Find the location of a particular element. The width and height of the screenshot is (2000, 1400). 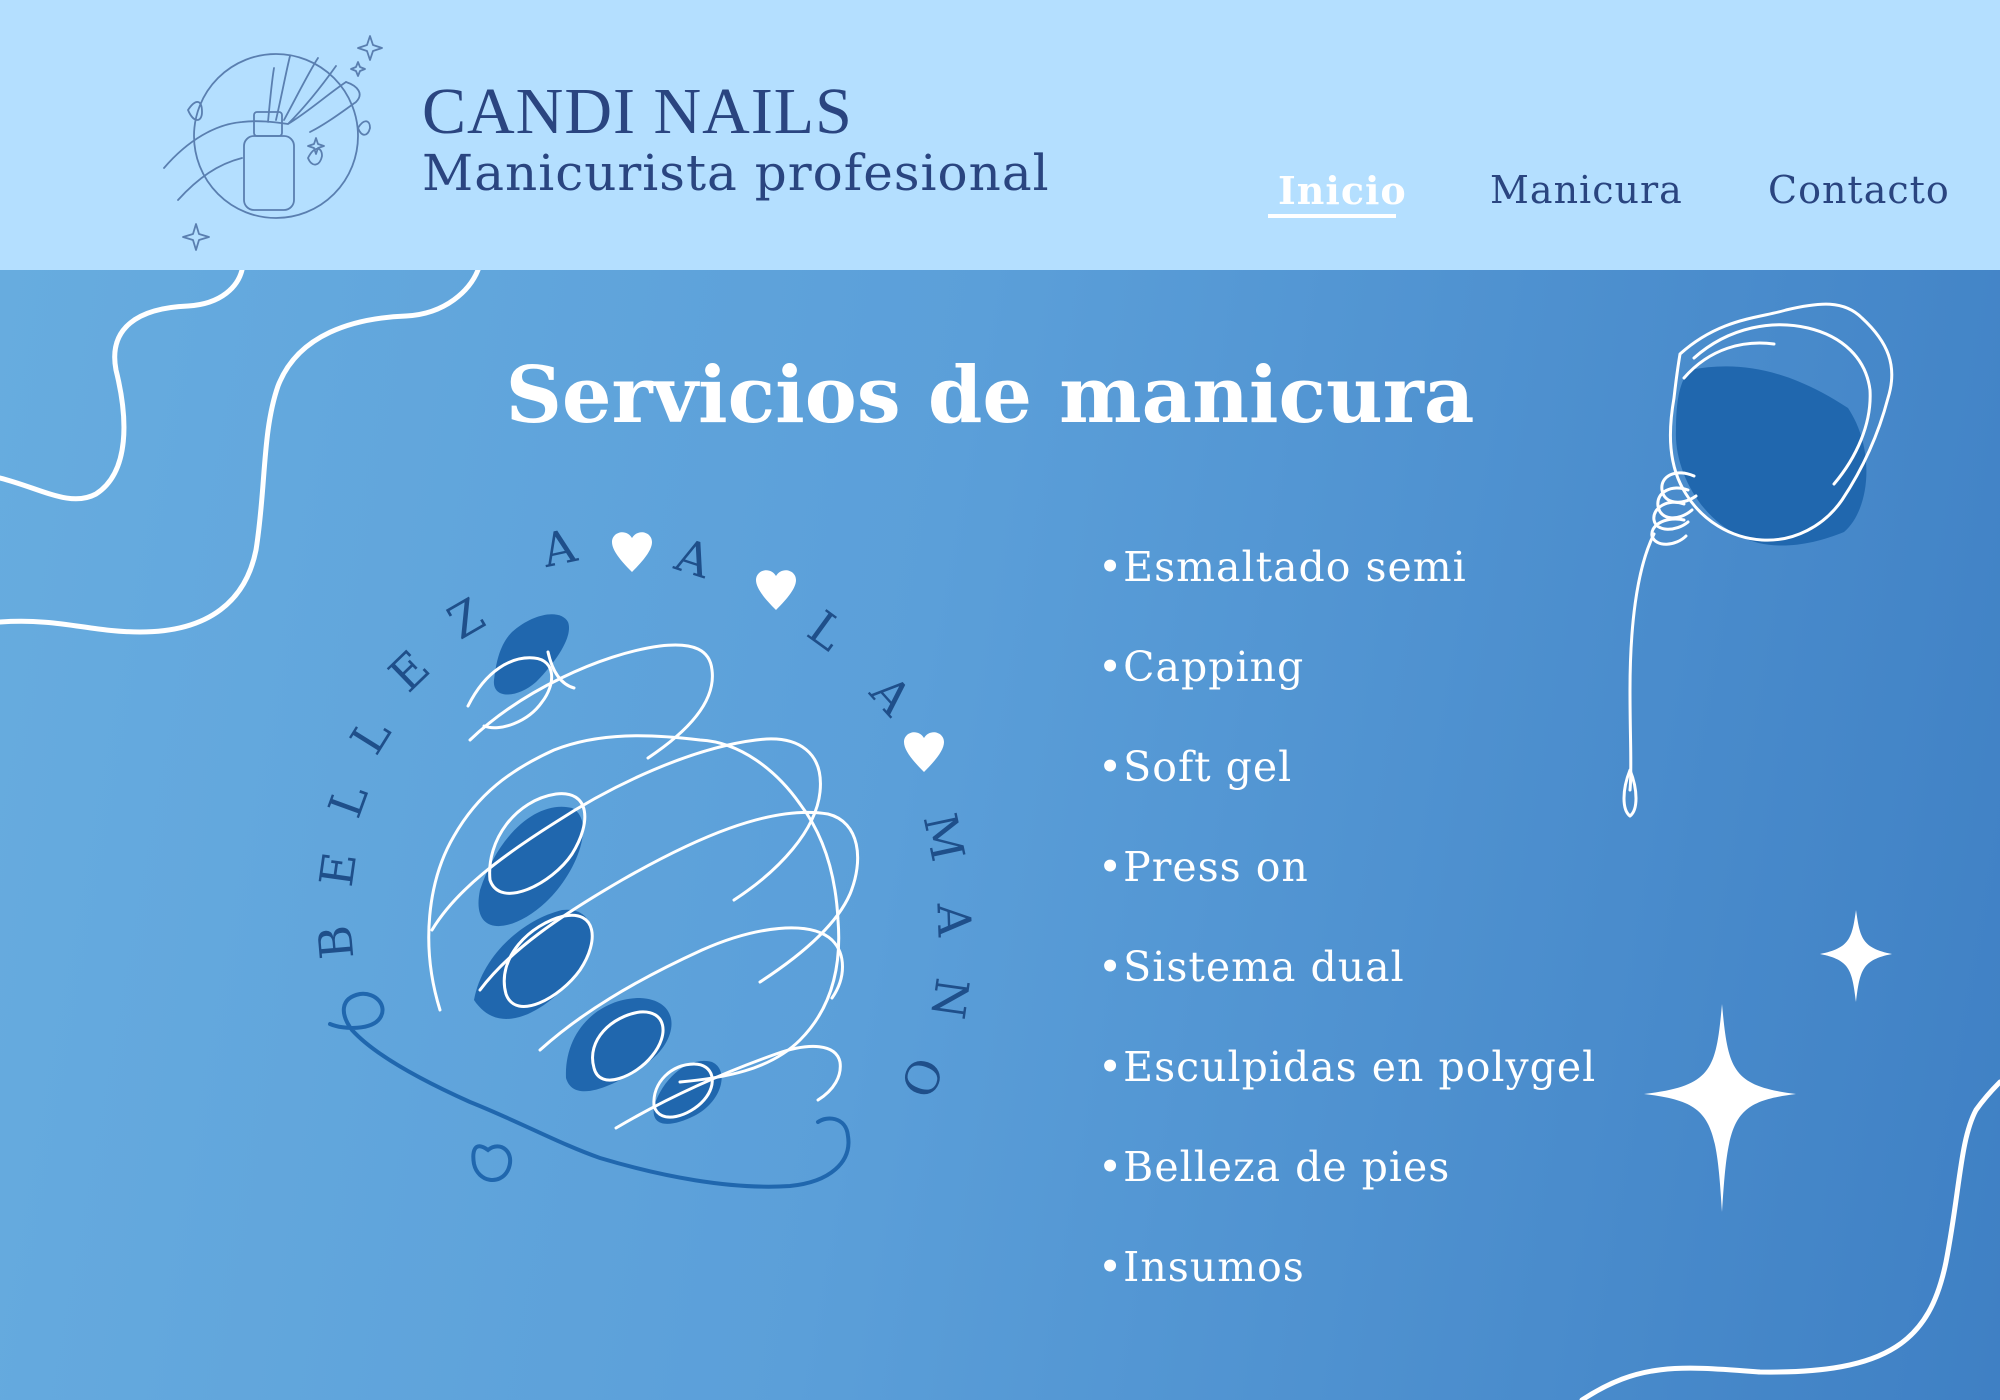

svg-text: Z is located at coordinates (466, 618).